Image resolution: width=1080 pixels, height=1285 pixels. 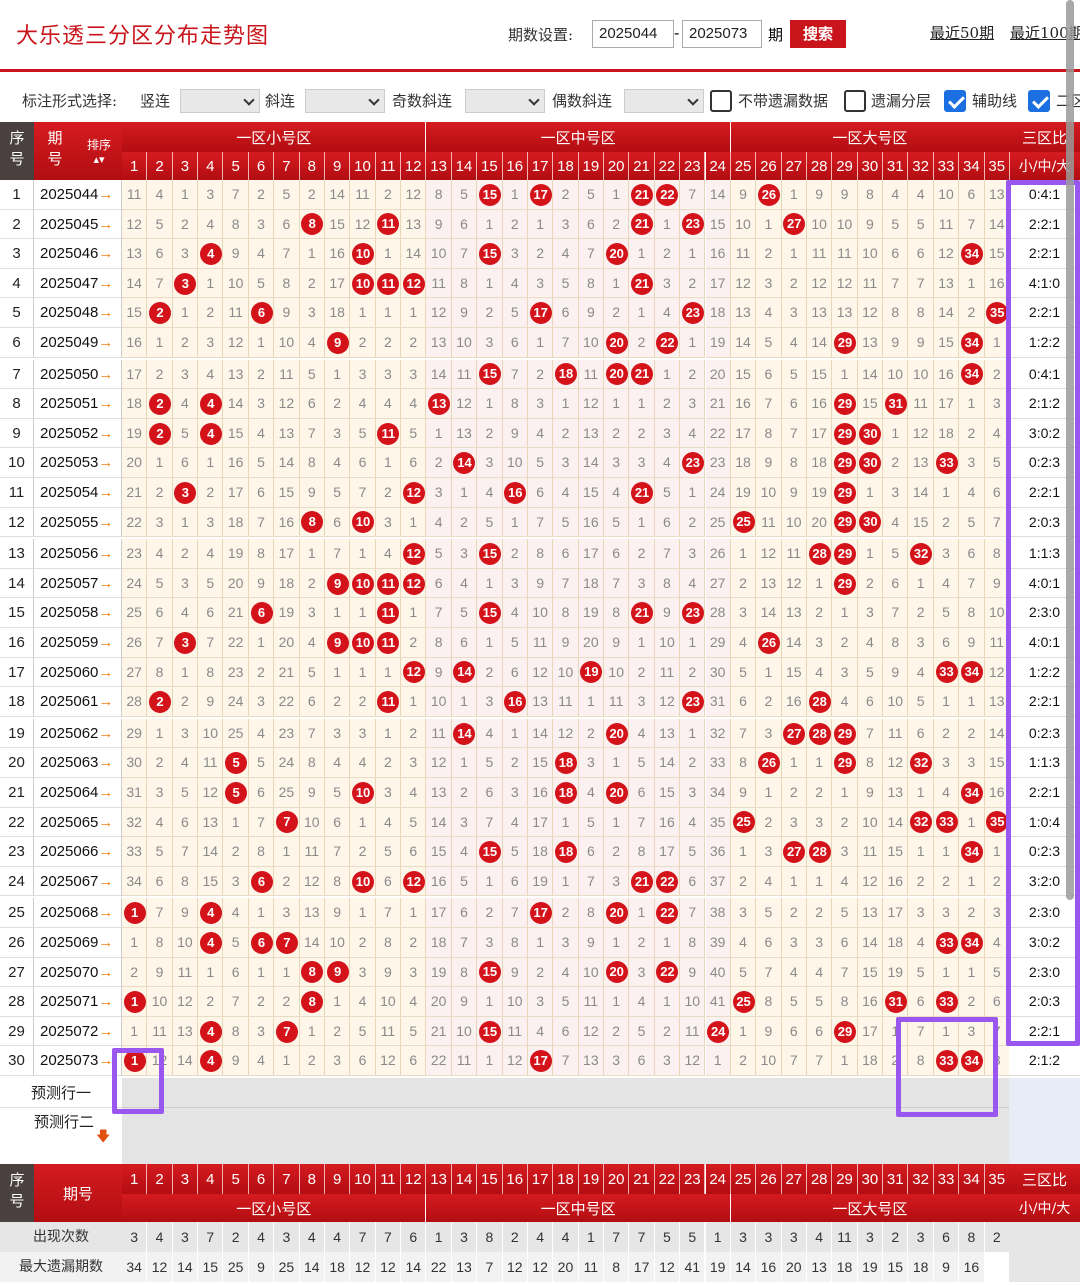 What do you see at coordinates (972, 374) in the screenshot?
I see `number-cell: 34` at bounding box center [972, 374].